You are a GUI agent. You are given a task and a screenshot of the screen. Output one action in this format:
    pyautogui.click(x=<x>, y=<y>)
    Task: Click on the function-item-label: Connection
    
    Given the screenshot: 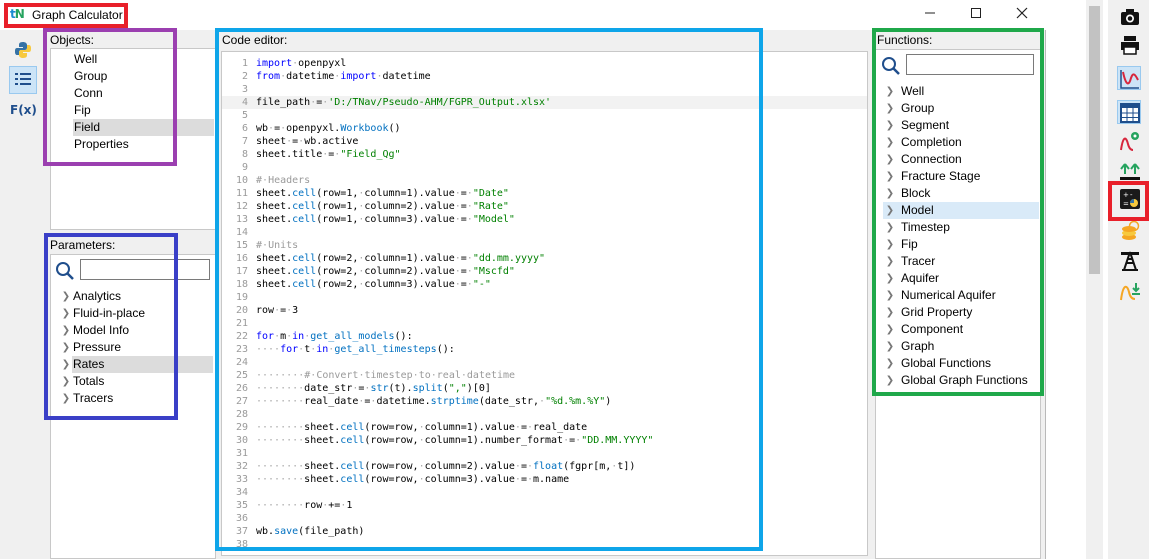 What is the action you would take?
    pyautogui.click(x=931, y=159)
    